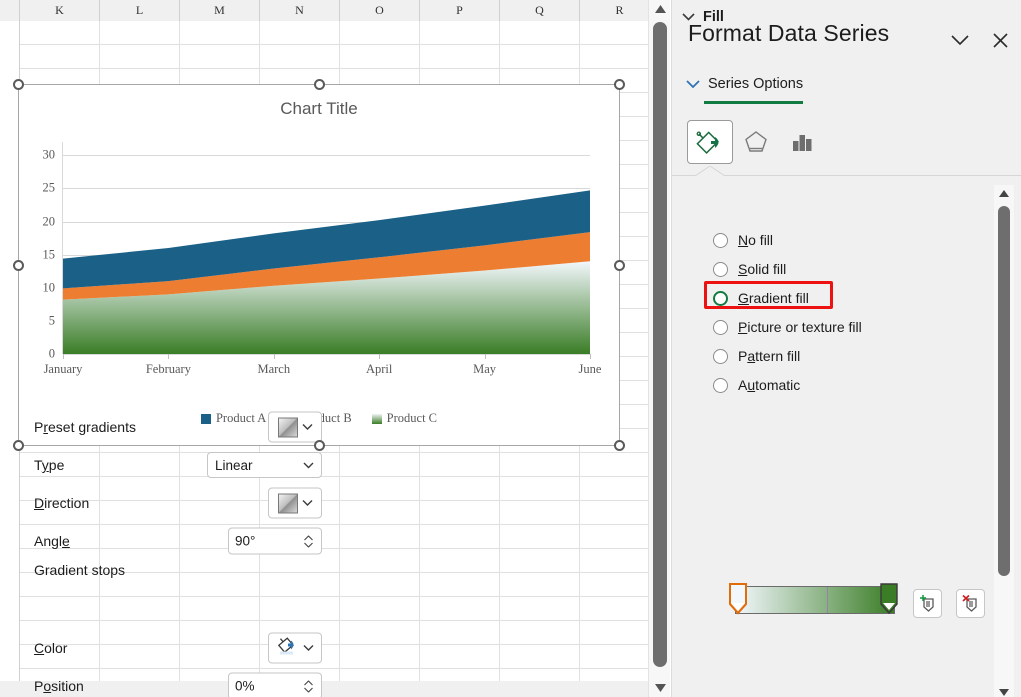 Image resolution: width=1021 pixels, height=697 pixels. Describe the element at coordinates (175, 465) in the screenshot. I see `type-row: Type Linear` at that location.